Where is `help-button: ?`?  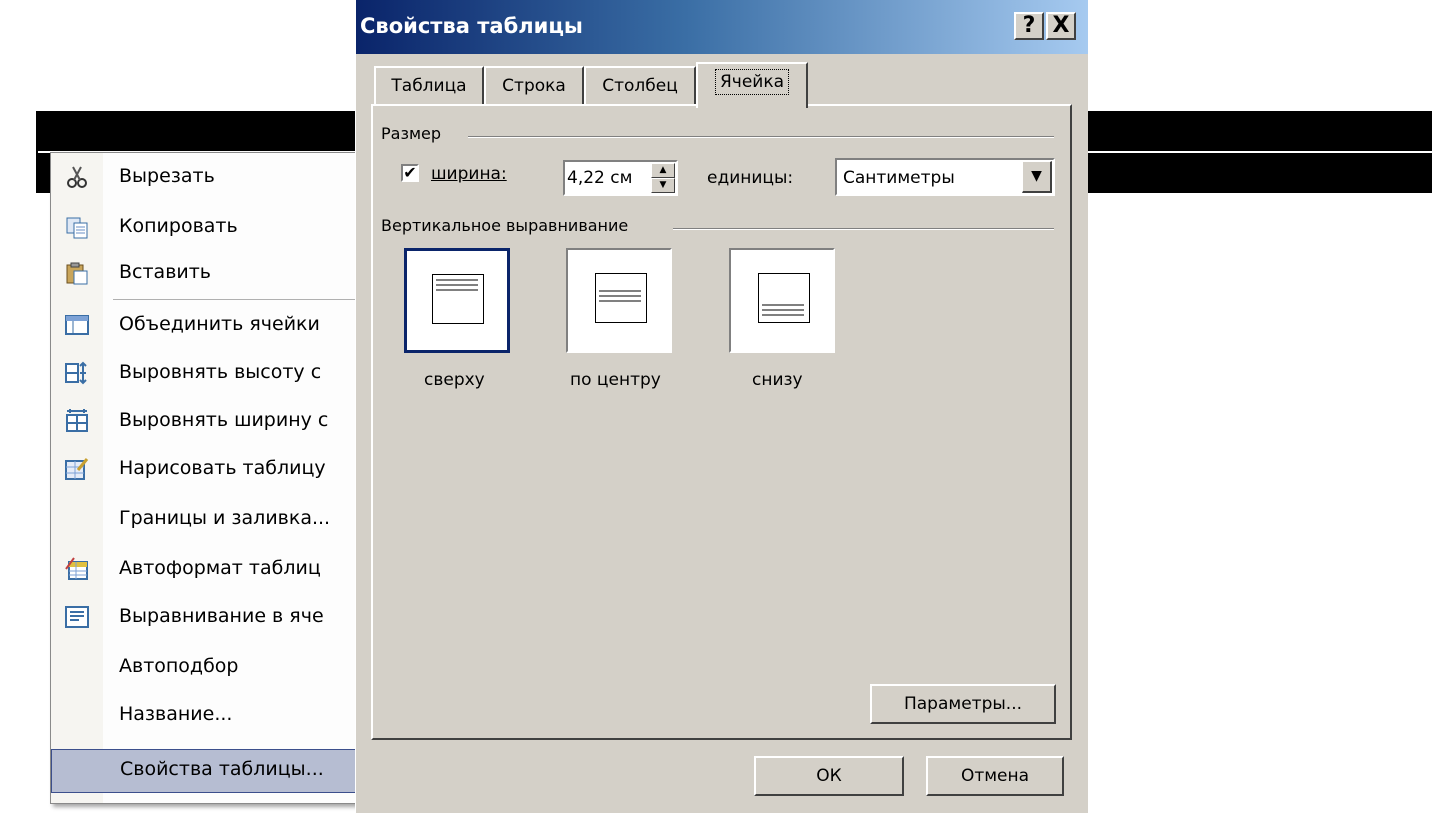
help-button: ? is located at coordinates (1029, 26).